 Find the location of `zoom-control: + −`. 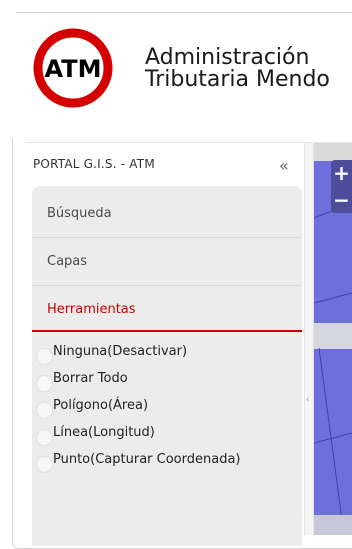

zoom-control: + − is located at coordinates (341, 186).